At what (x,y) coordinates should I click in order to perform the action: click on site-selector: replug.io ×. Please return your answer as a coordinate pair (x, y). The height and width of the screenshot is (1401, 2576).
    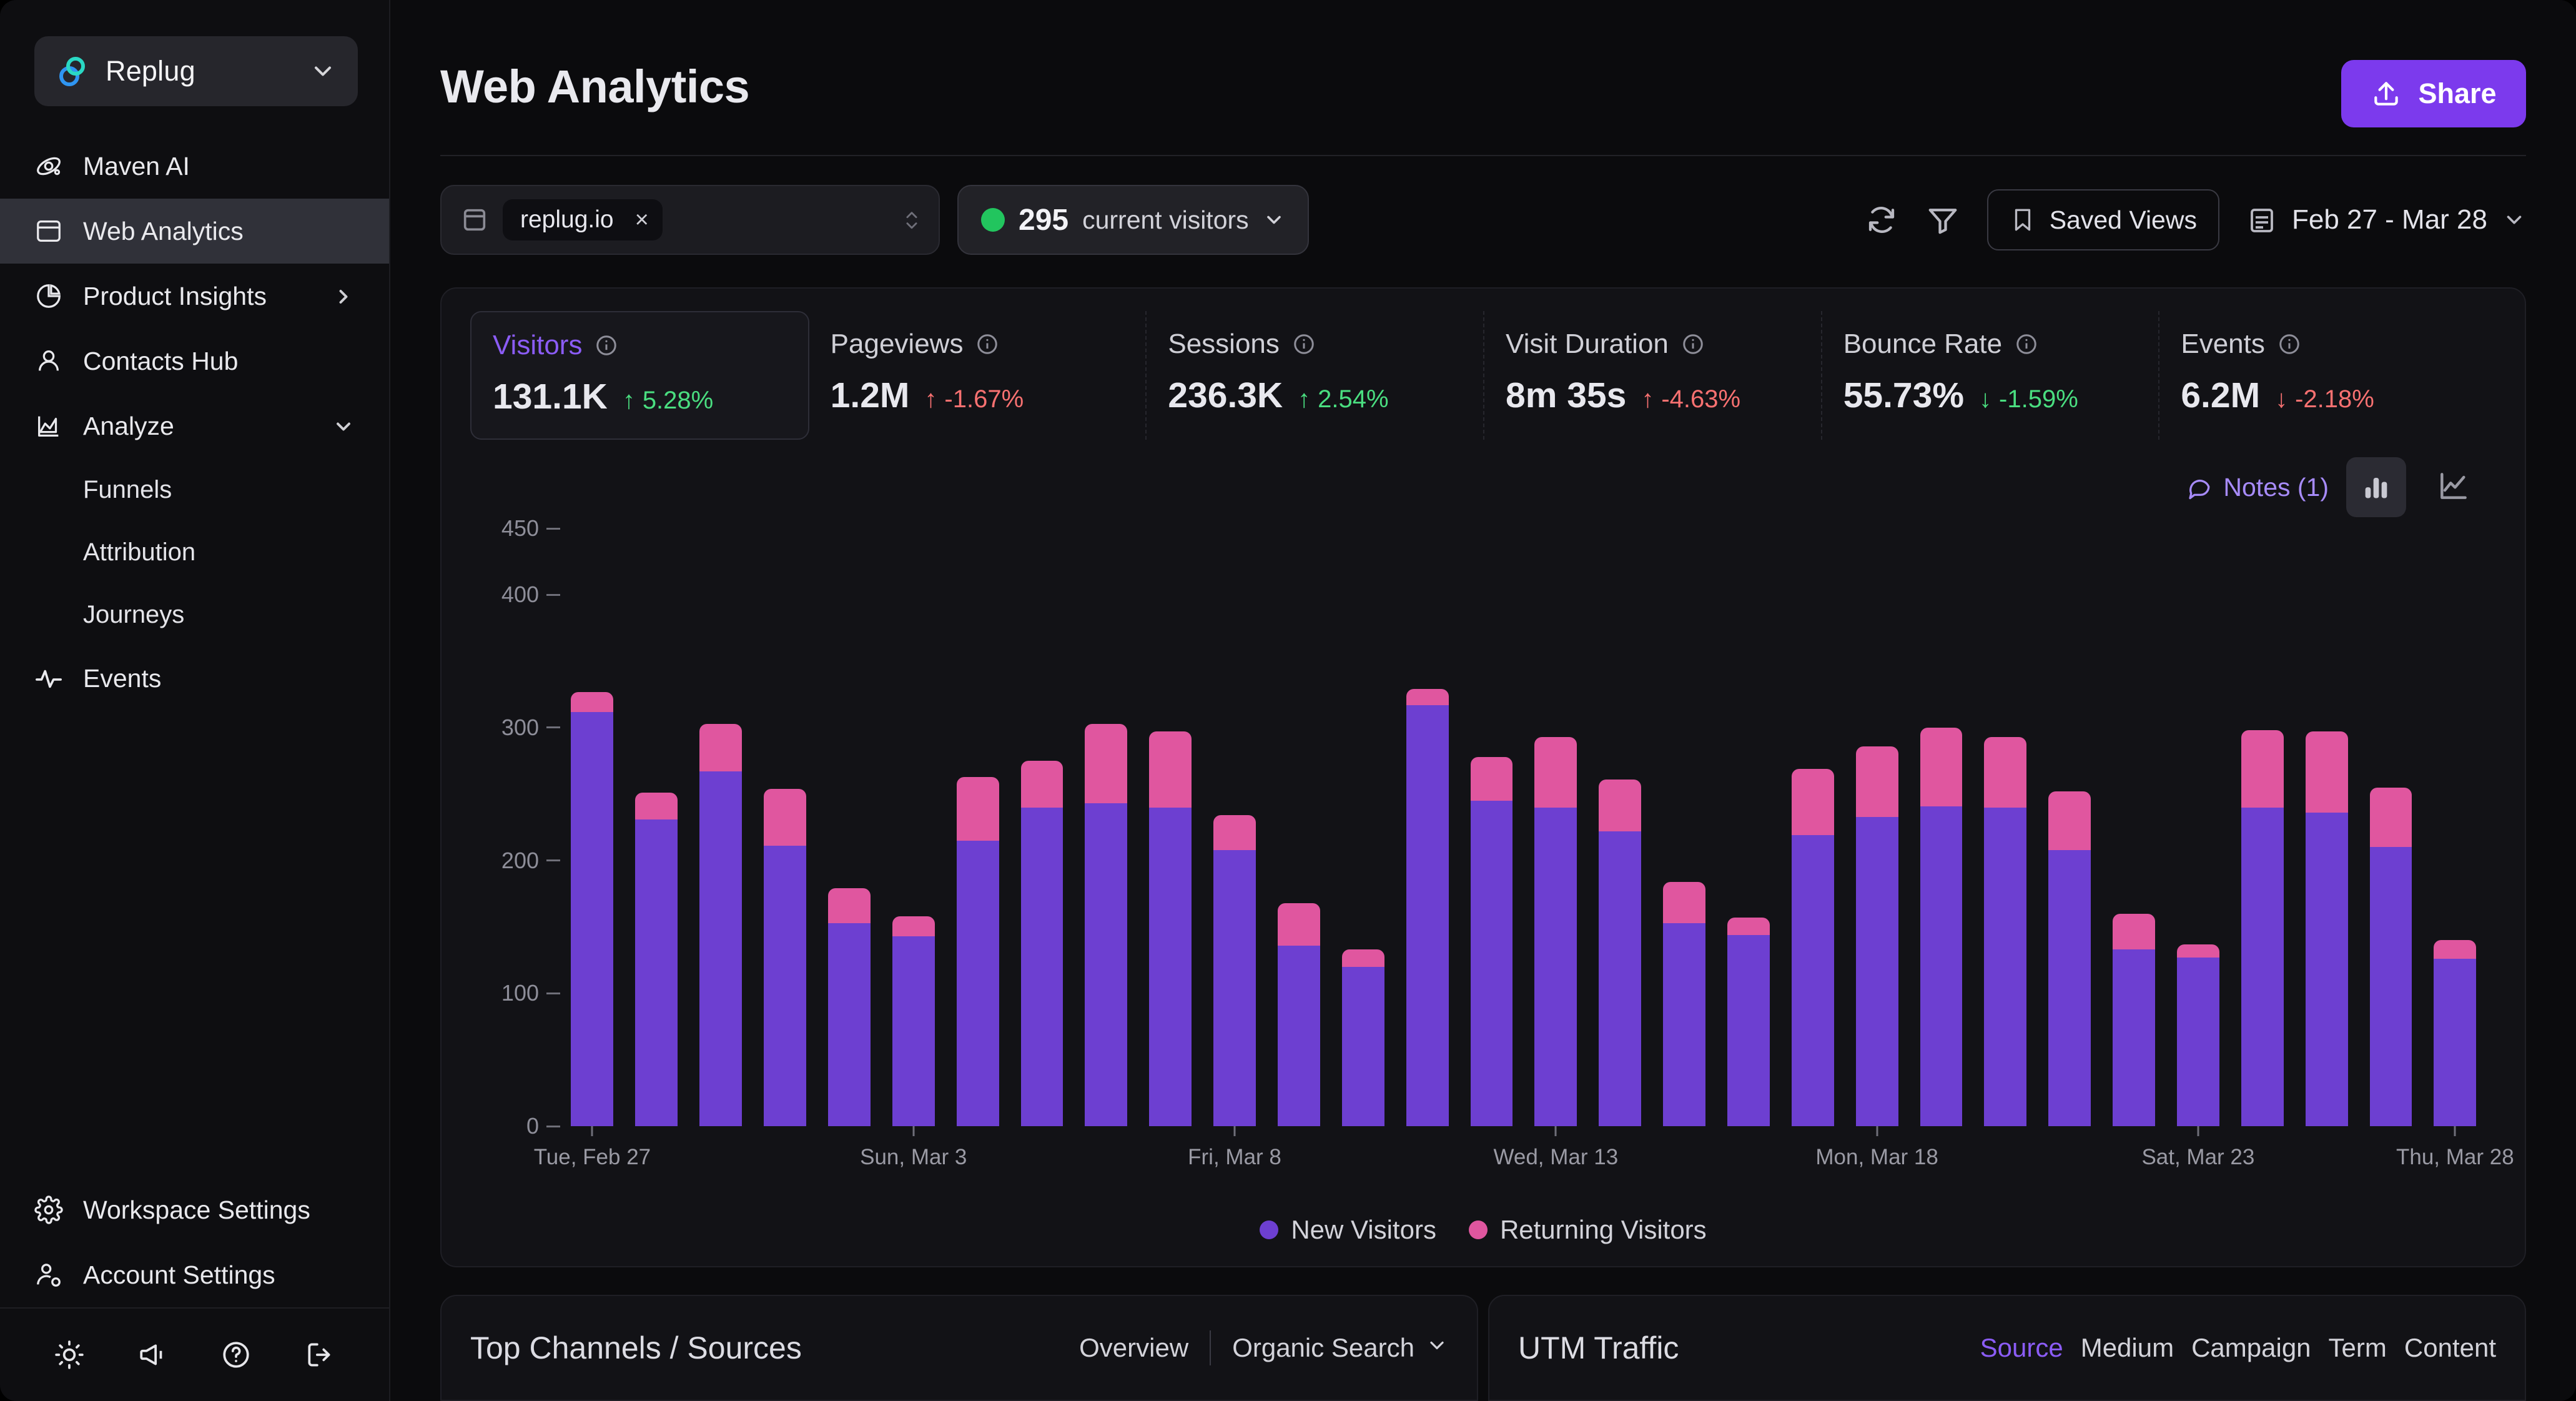
    Looking at the image, I should click on (690, 220).